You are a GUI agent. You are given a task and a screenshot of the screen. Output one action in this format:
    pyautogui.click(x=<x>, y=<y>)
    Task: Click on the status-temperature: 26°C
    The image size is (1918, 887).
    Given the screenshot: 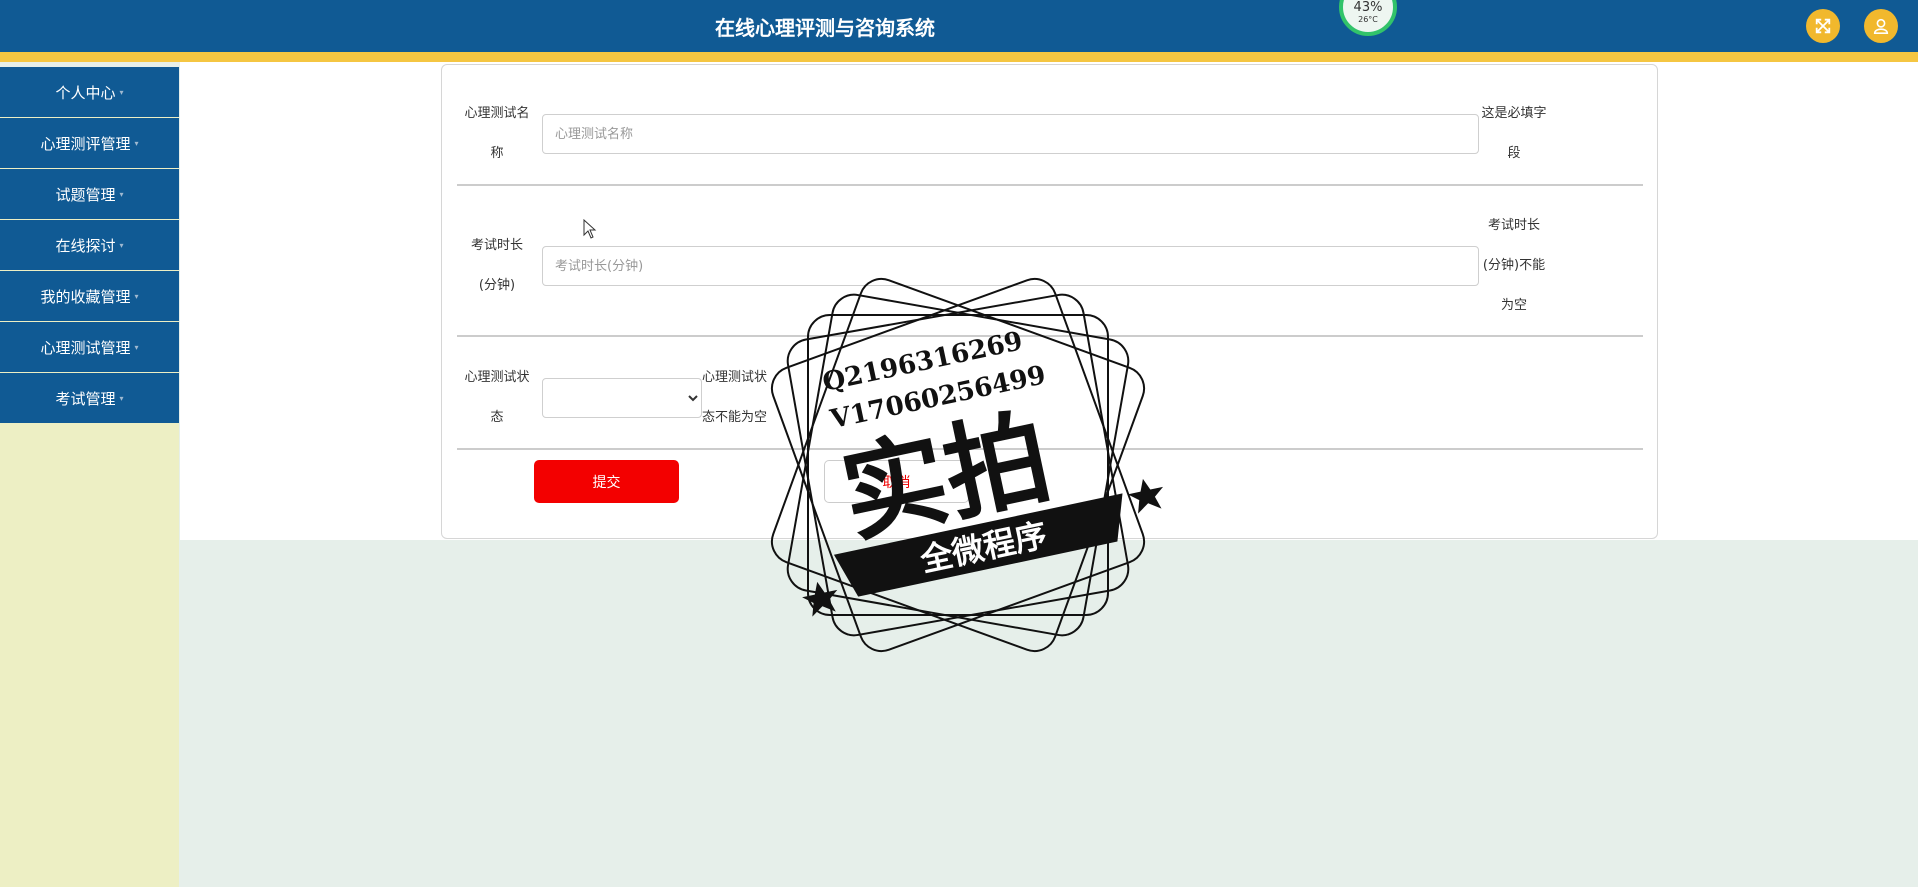 What is the action you would take?
    pyautogui.click(x=1368, y=19)
    